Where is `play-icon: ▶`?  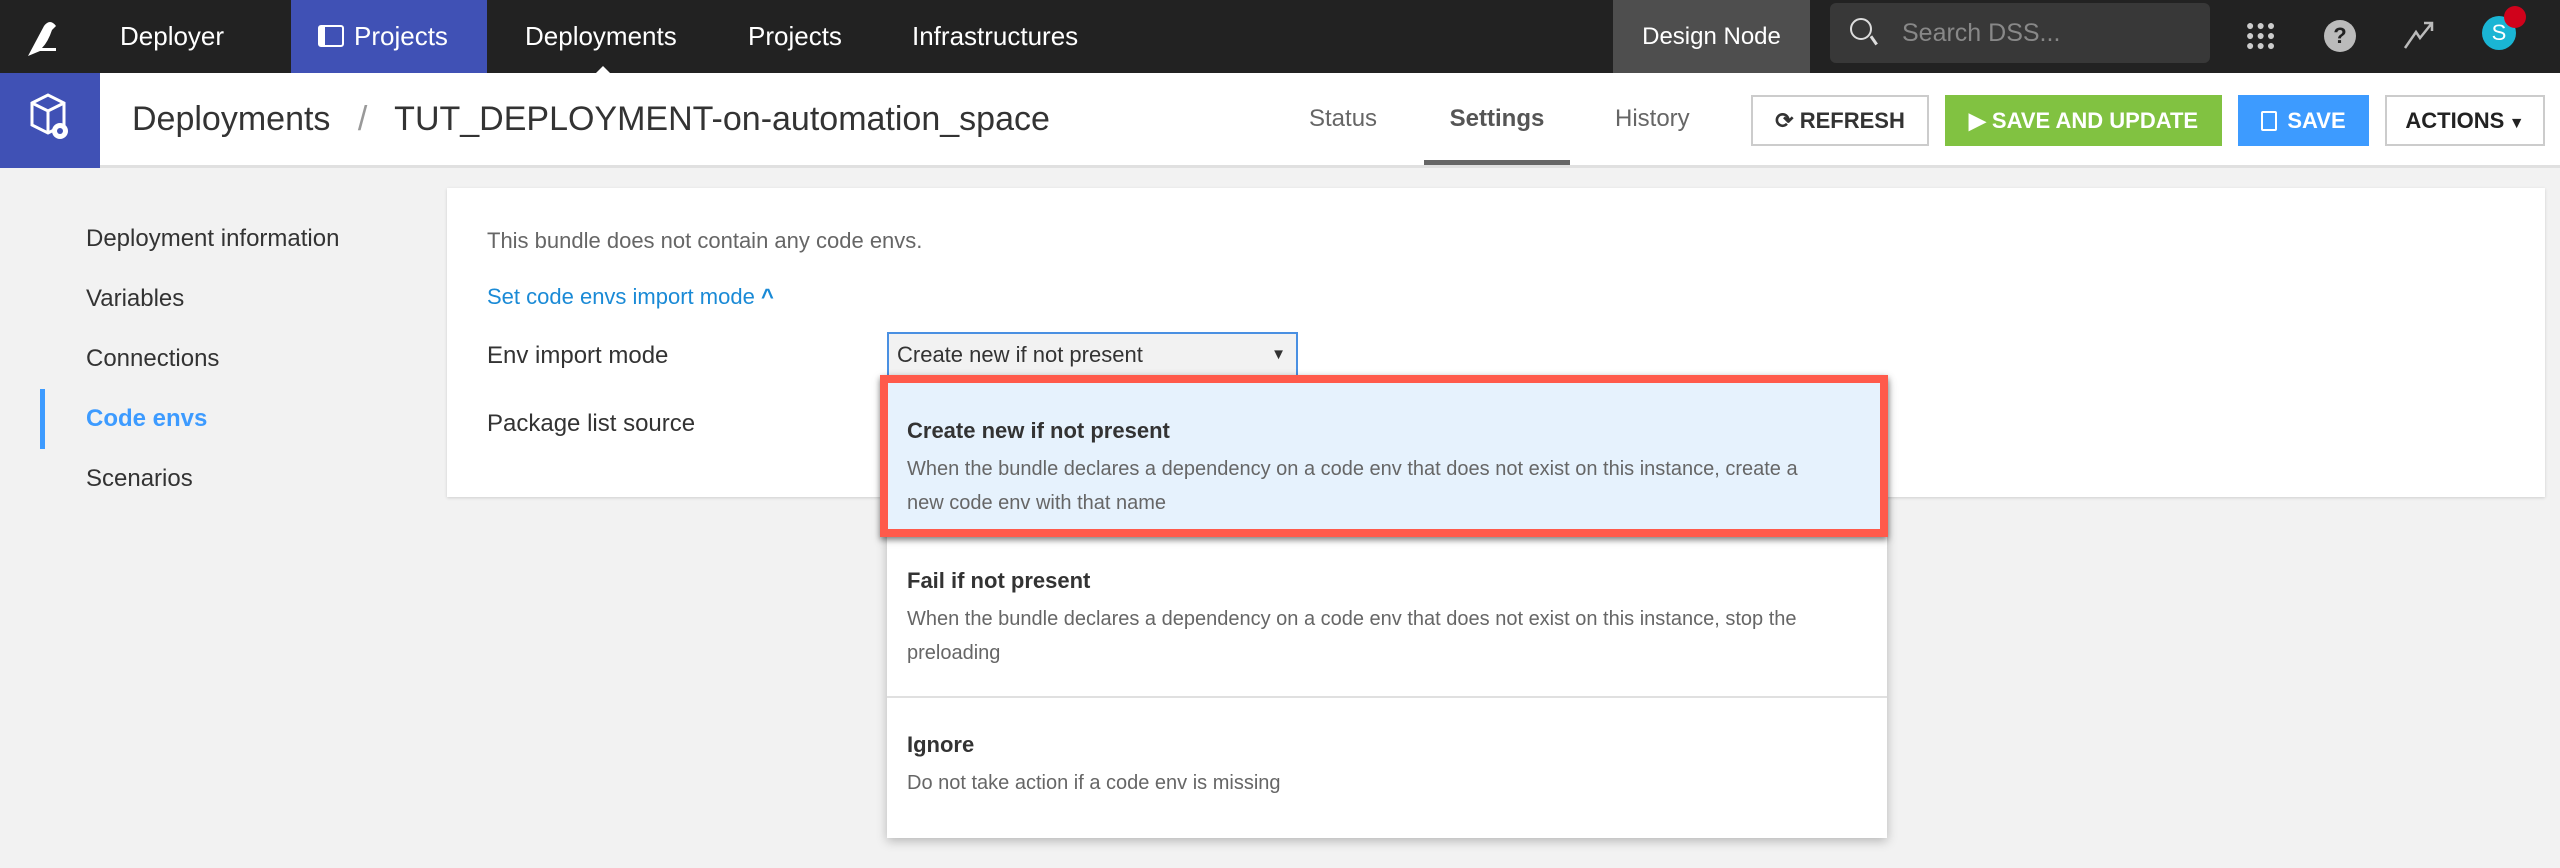 play-icon: ▶ is located at coordinates (1980, 120).